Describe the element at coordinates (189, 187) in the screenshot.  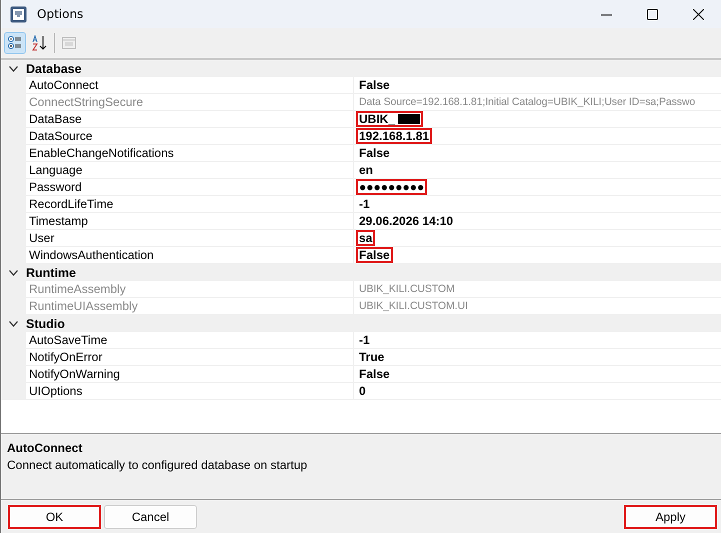
I see `property-name: Password` at that location.